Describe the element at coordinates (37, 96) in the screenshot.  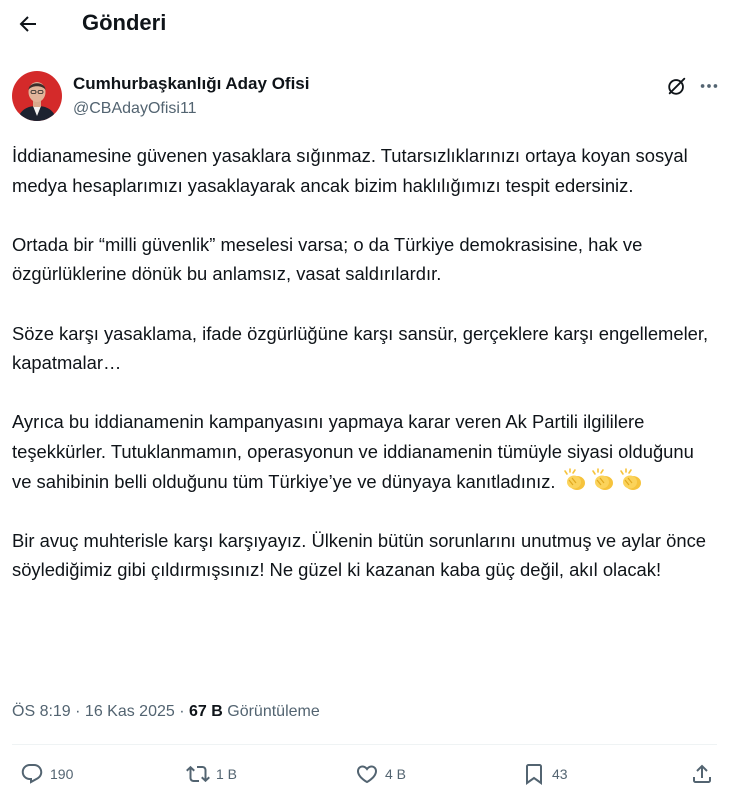
I see `avatar` at that location.